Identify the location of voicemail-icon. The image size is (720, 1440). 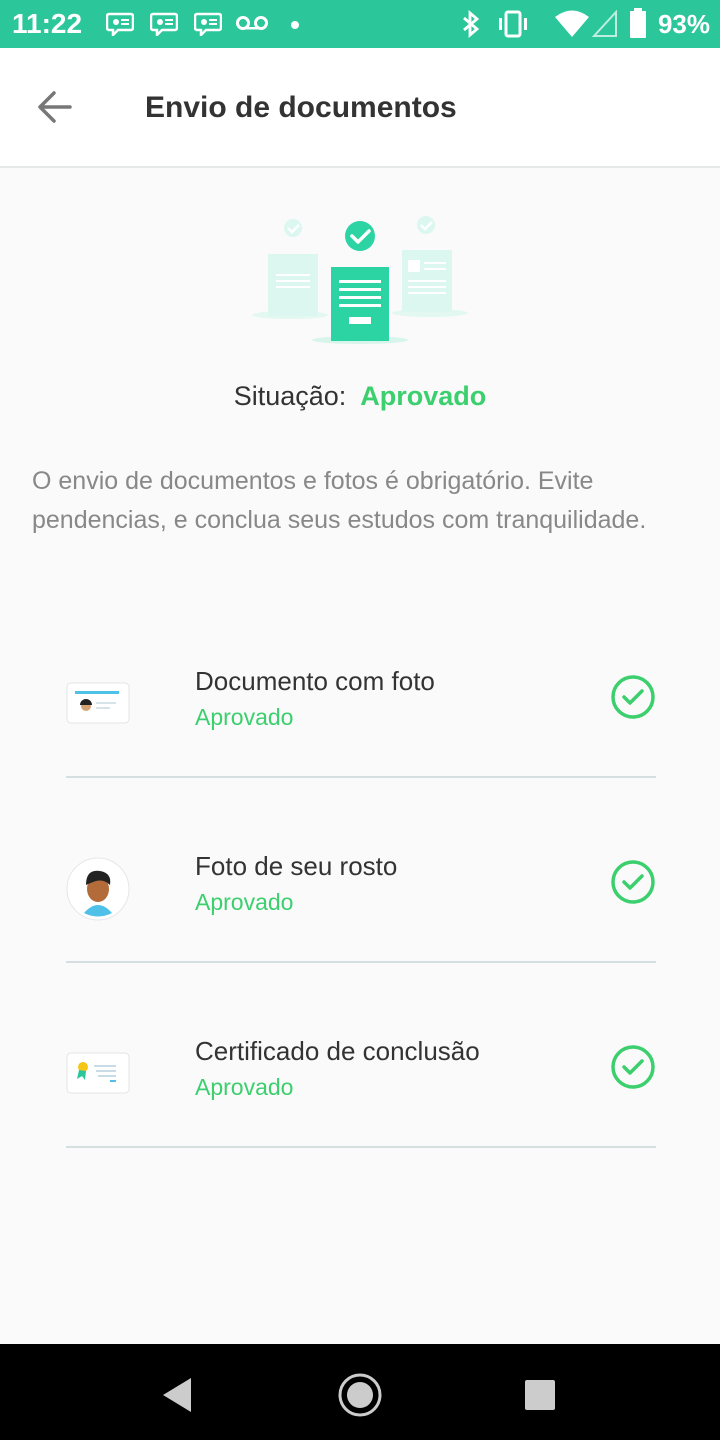
(252, 23).